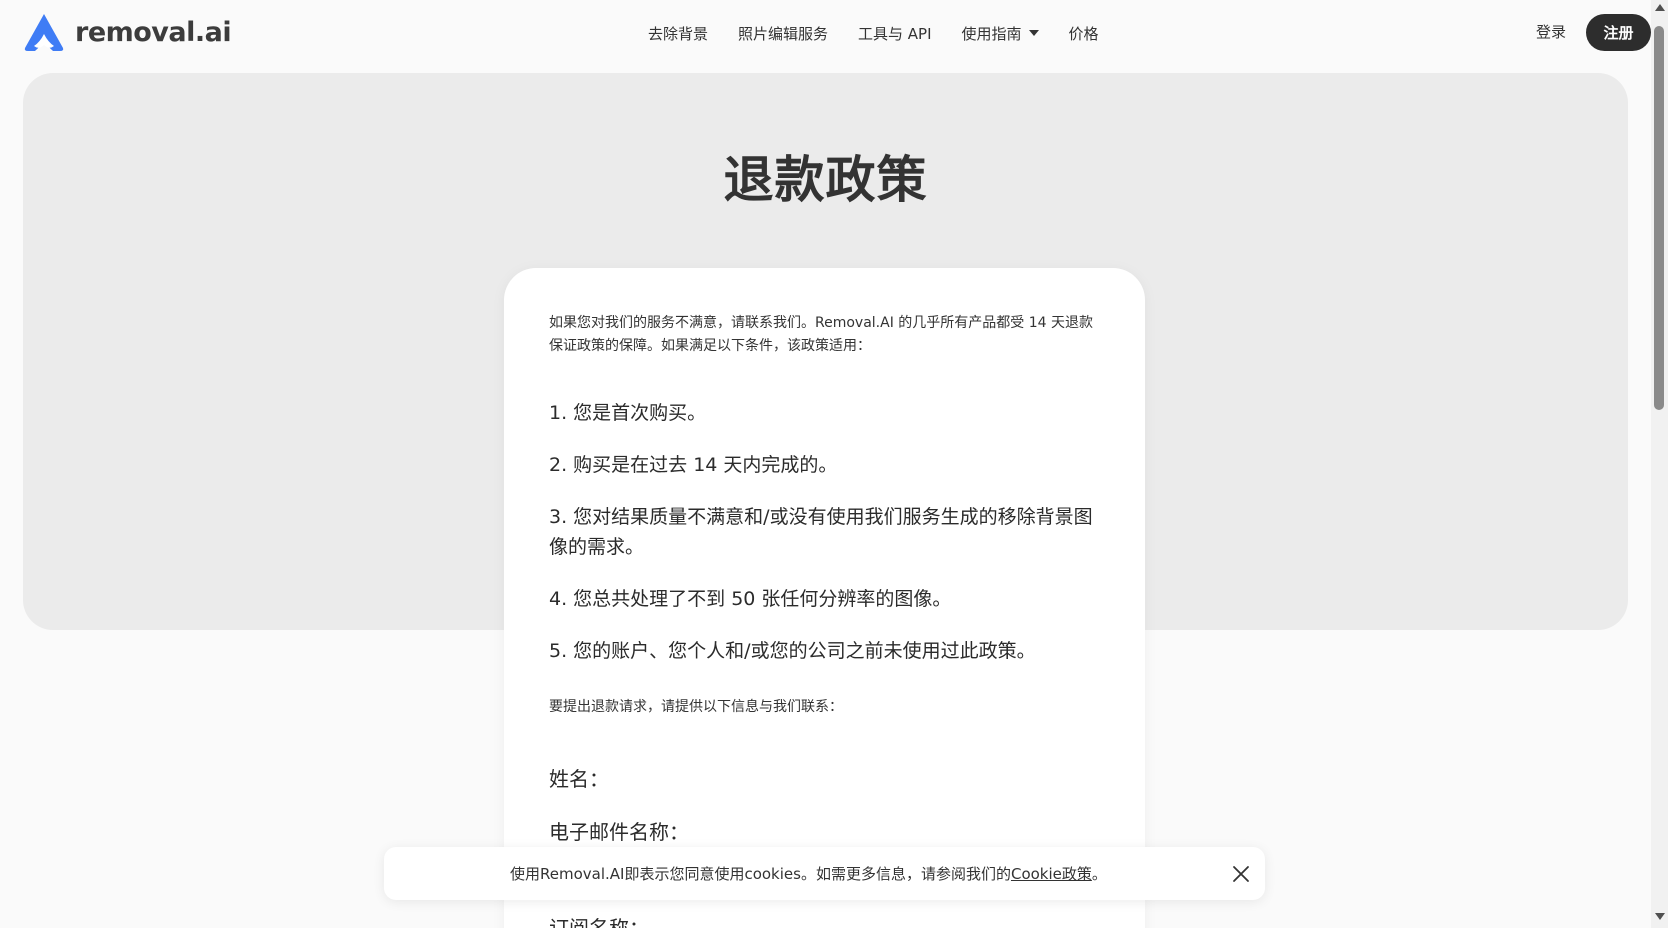 This screenshot has width=1668, height=928. Describe the element at coordinates (153, 32) in the screenshot. I see `logo-text: removal.ai` at that location.